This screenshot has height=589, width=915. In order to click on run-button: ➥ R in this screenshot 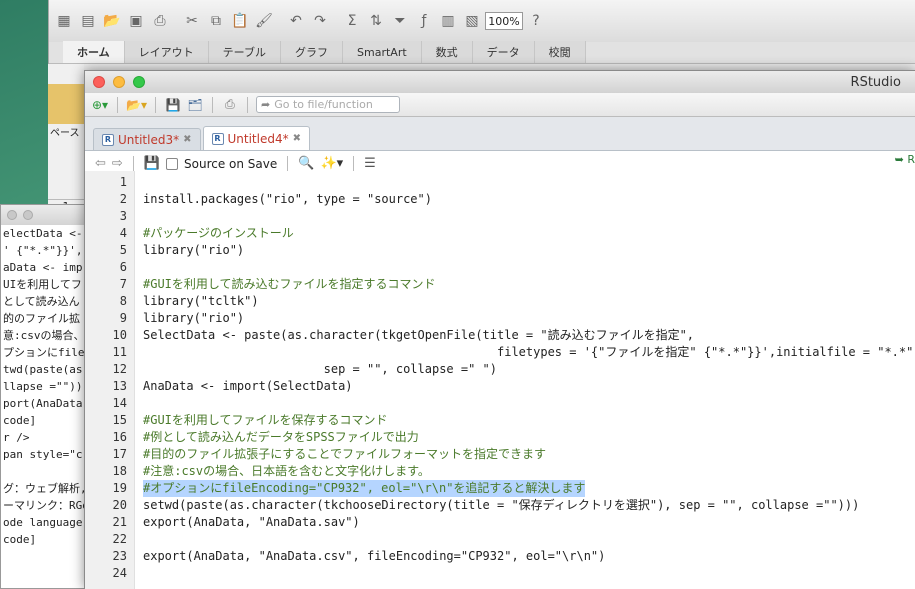, I will do `click(905, 159)`.